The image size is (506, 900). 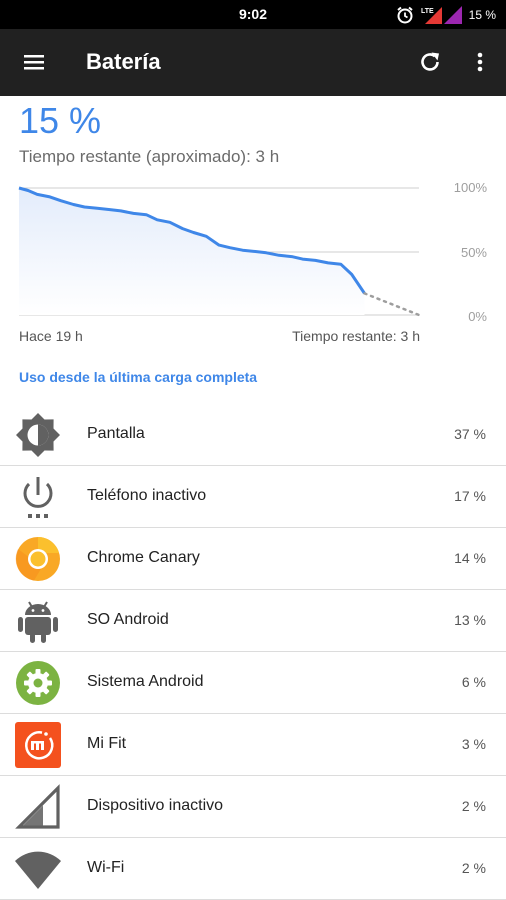 I want to click on cell-signal-icon, so click(x=38, y=807).